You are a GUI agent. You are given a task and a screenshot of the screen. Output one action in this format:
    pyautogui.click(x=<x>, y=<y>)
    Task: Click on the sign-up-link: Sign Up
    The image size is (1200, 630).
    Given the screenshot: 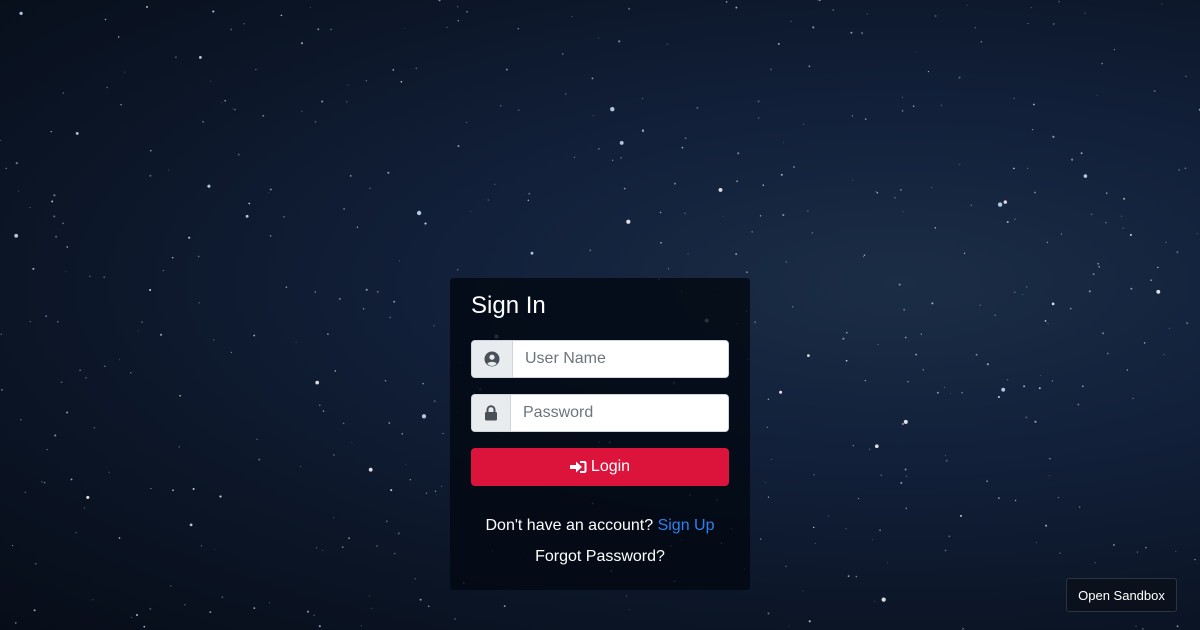 What is the action you would take?
    pyautogui.click(x=686, y=525)
    